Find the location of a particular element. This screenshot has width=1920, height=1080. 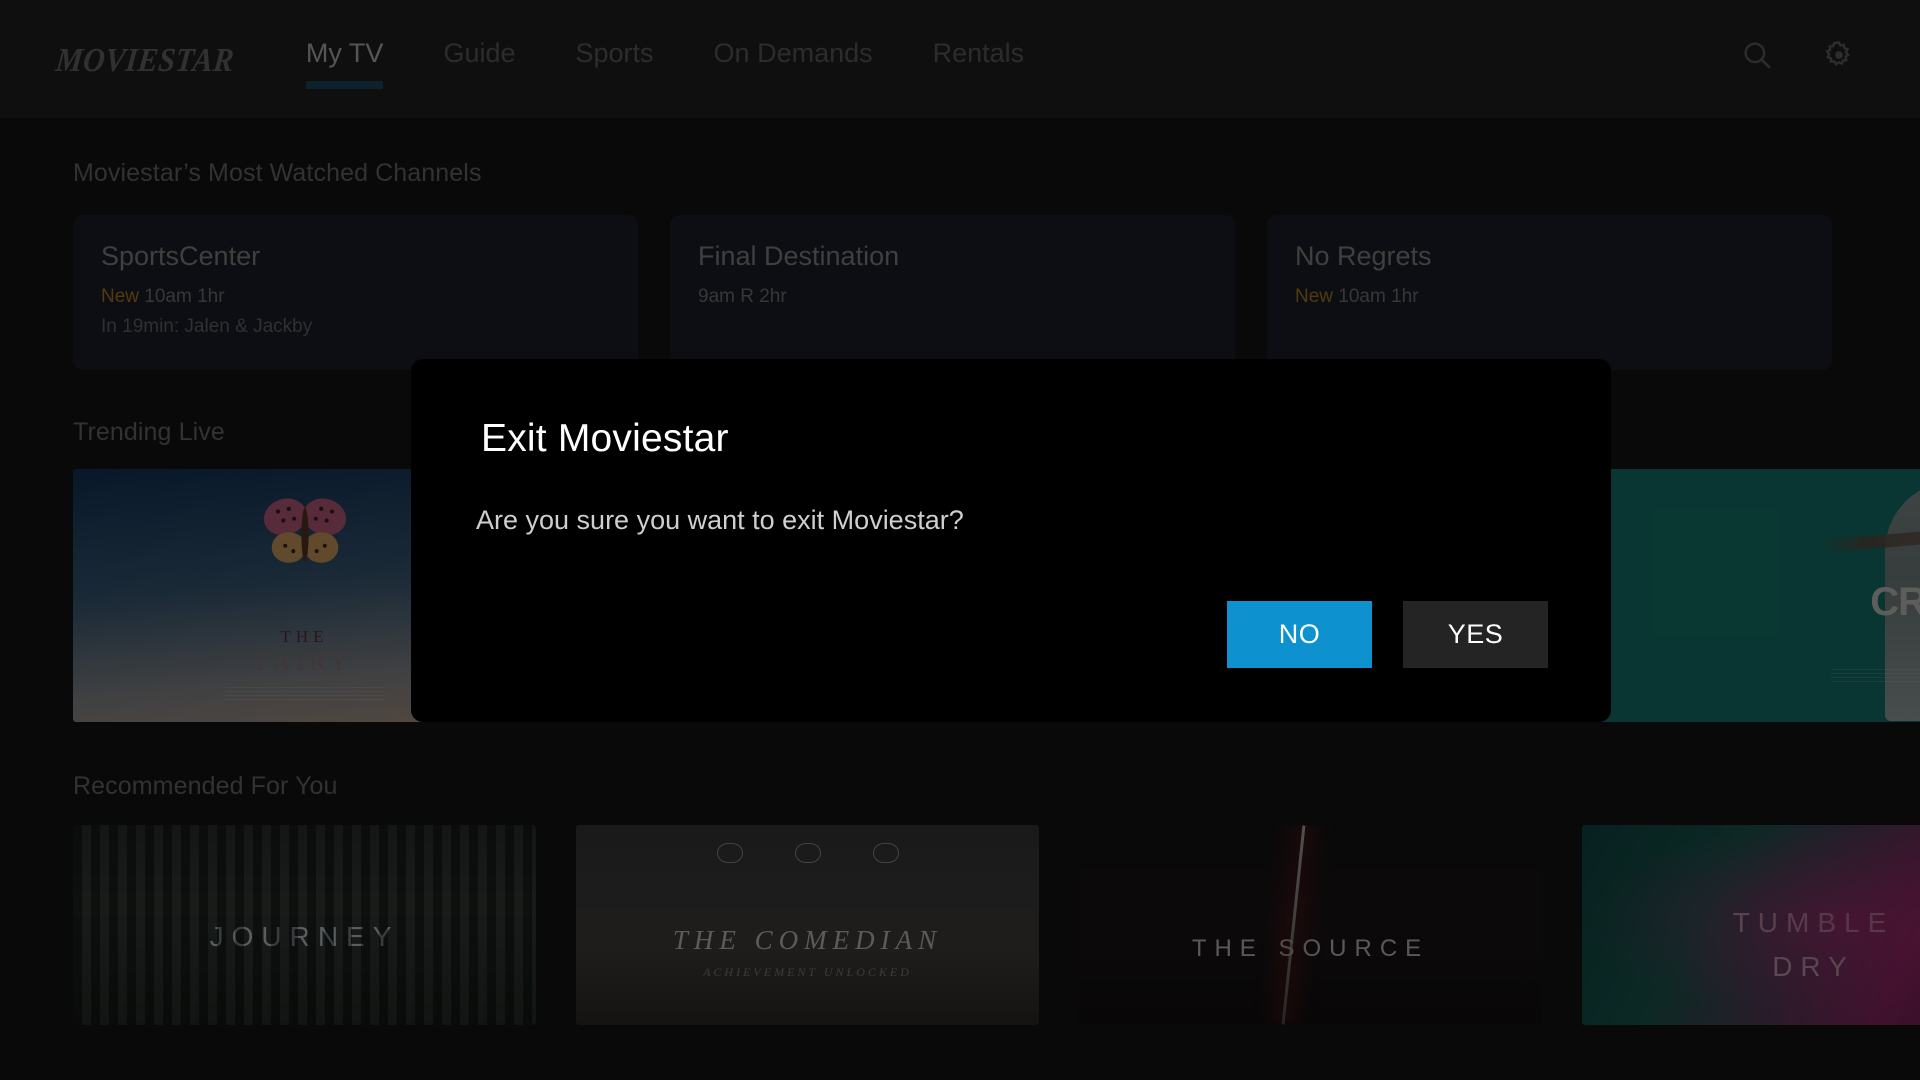

section-title-recommended: Recommended For You is located at coordinates (205, 786).